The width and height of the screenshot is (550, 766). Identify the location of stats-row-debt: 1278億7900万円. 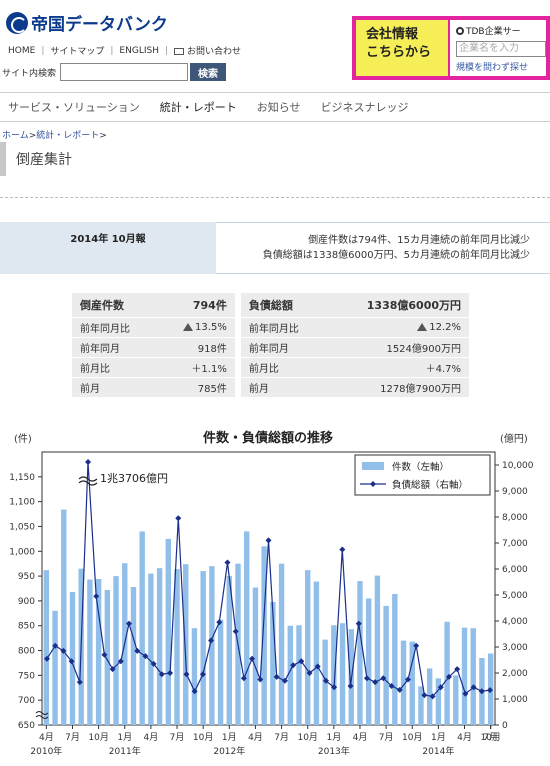
(397, 387).